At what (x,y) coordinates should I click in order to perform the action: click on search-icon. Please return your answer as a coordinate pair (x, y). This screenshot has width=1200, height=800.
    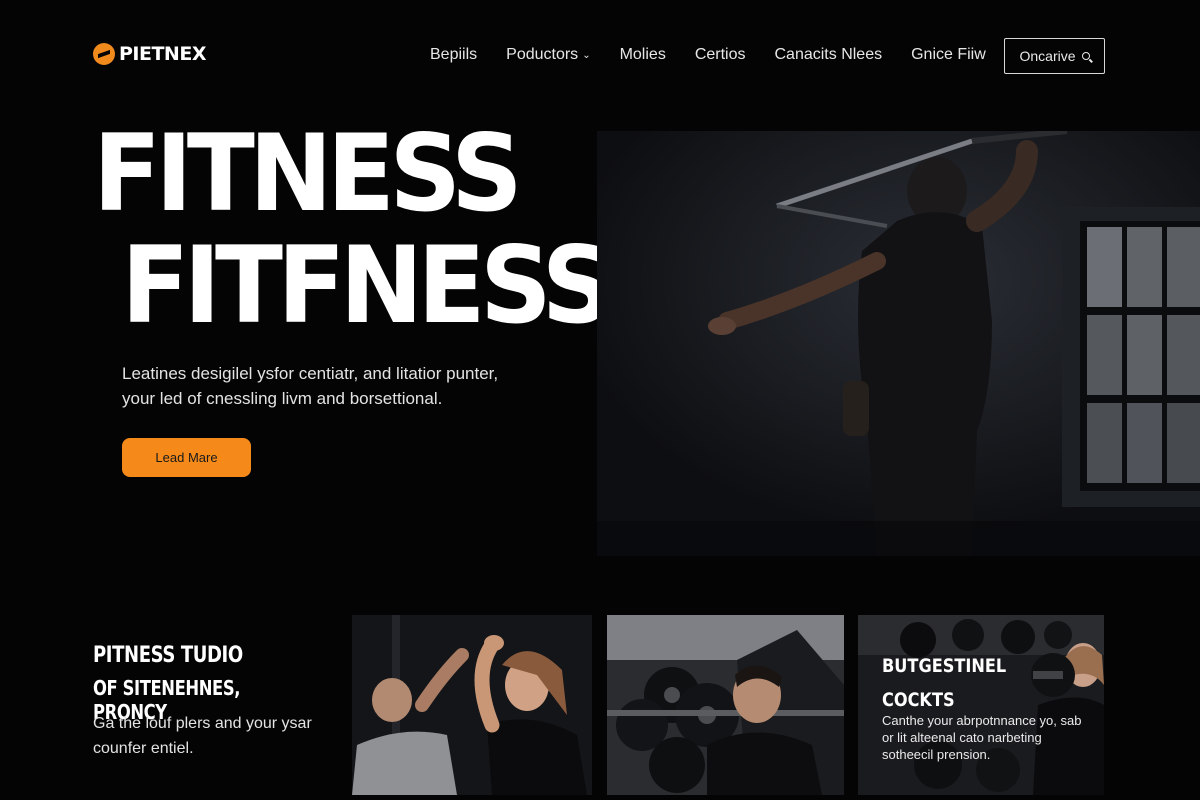
    Looking at the image, I should click on (1085, 56).